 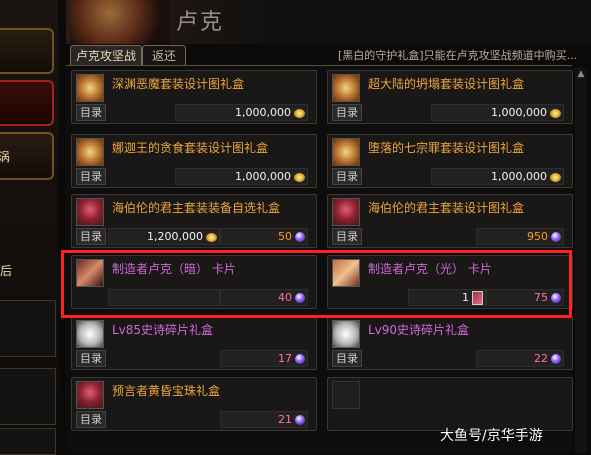 I want to click on price-value: 40, so click(x=285, y=297).